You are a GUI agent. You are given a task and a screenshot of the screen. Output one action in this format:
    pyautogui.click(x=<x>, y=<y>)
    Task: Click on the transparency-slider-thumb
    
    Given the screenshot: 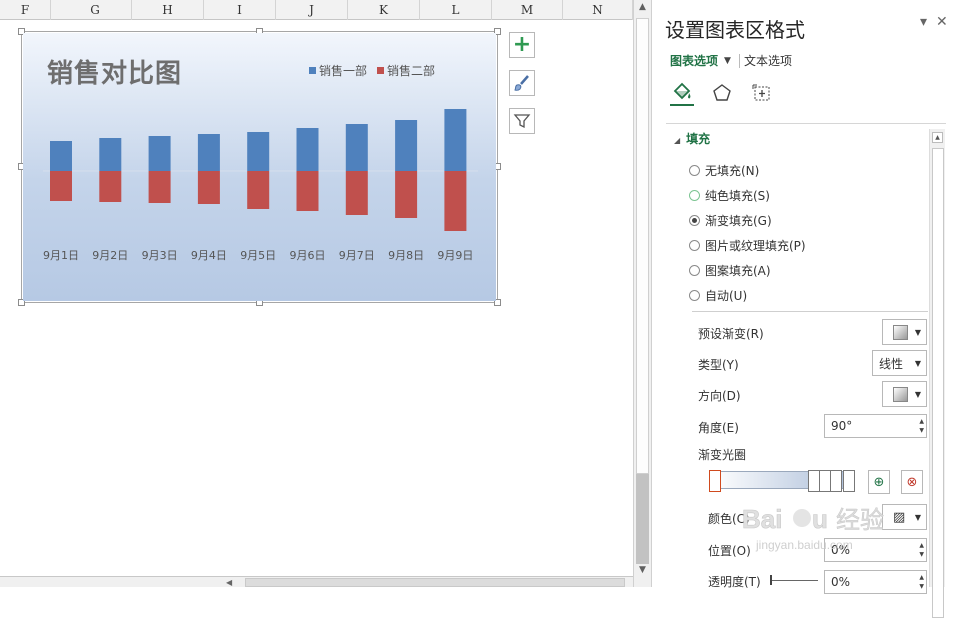 What is the action you would take?
    pyautogui.click(x=771, y=580)
    